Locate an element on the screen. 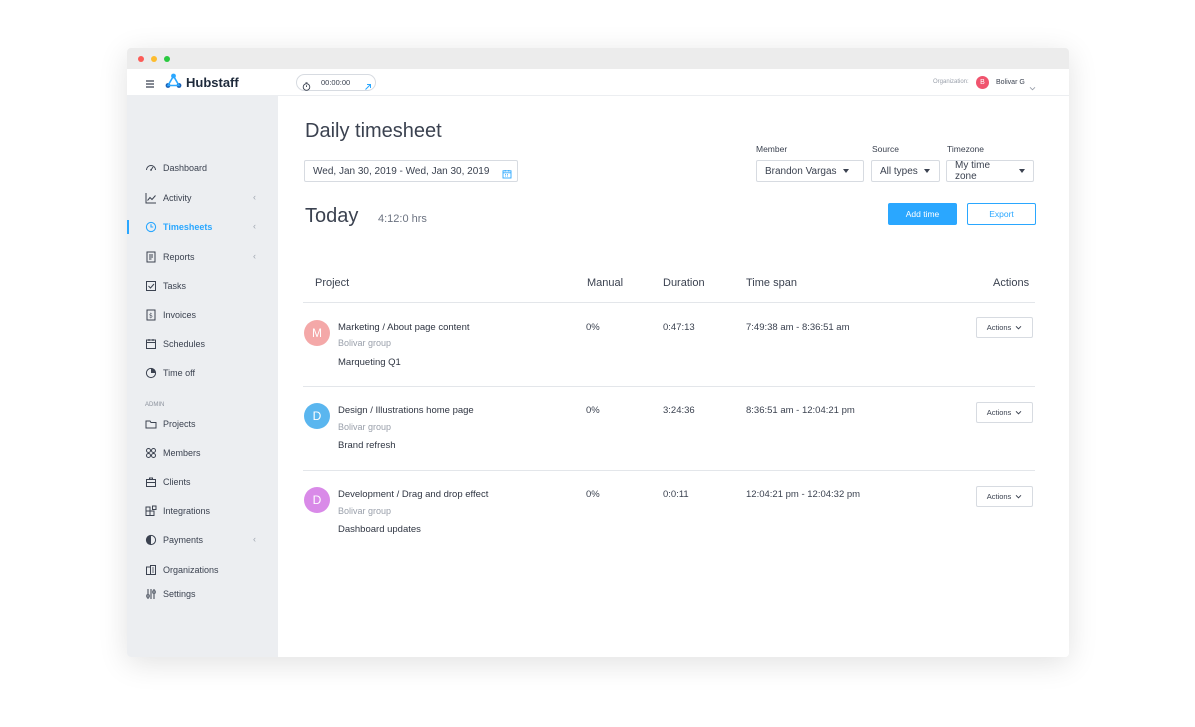 The width and height of the screenshot is (1195, 727). project-task: Marqueting Q1 is located at coordinates (369, 362).